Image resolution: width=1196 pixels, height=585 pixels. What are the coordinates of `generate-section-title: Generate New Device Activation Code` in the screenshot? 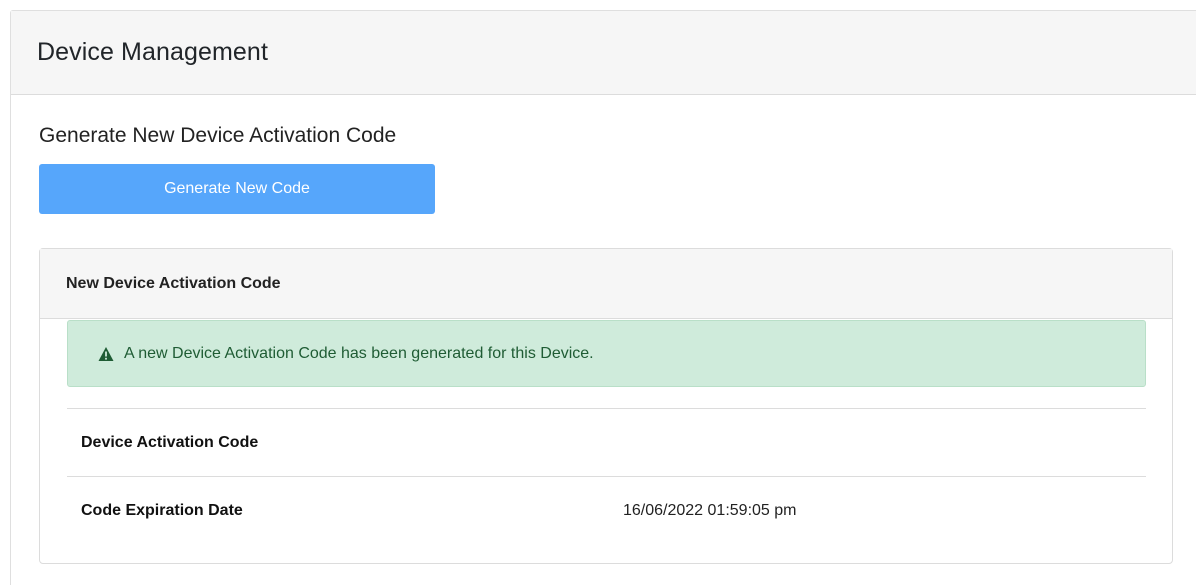 It's located at (218, 135).